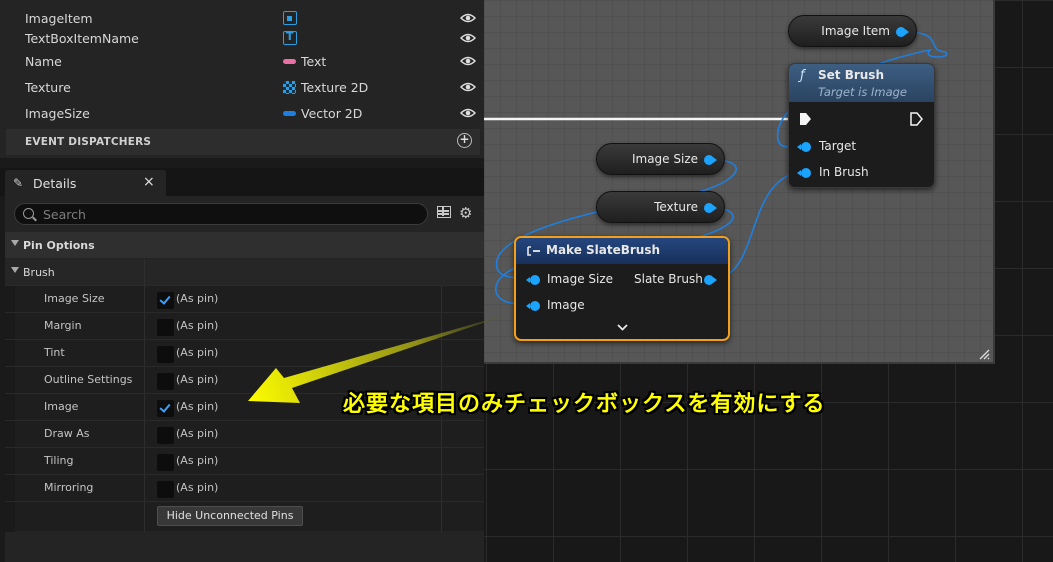 The height and width of the screenshot is (562, 1053). I want to click on slate-brush-pin-label: Slate Brush, so click(668, 279).